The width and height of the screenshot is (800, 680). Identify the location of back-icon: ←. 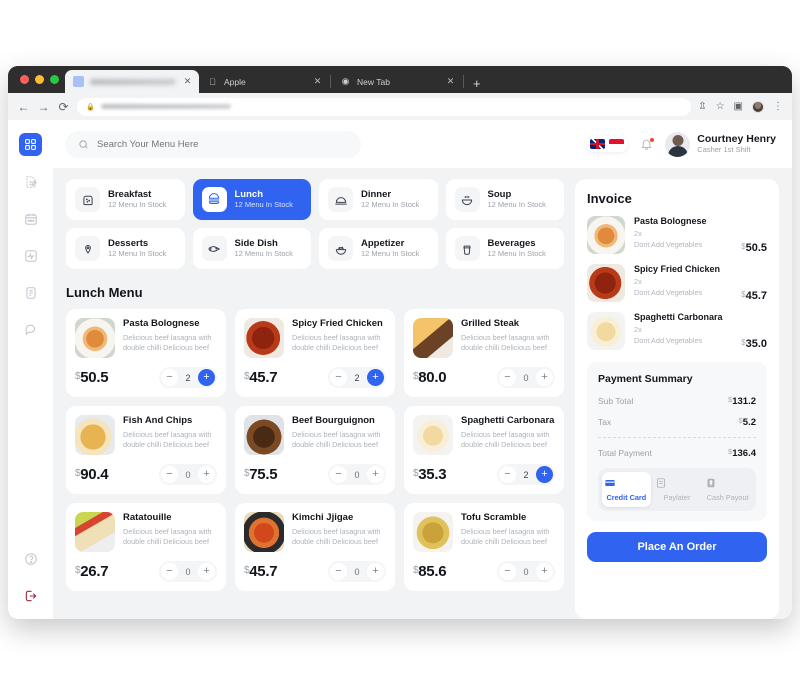
(23, 107).